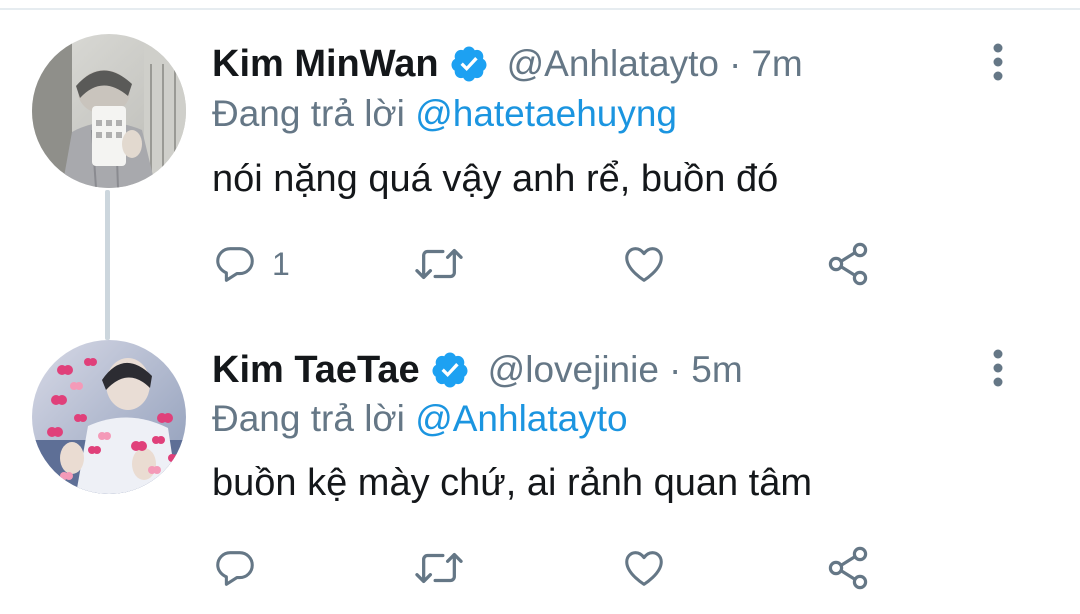  Describe the element at coordinates (325, 64) in the screenshot. I see `display-name: Kim MinWan` at that location.